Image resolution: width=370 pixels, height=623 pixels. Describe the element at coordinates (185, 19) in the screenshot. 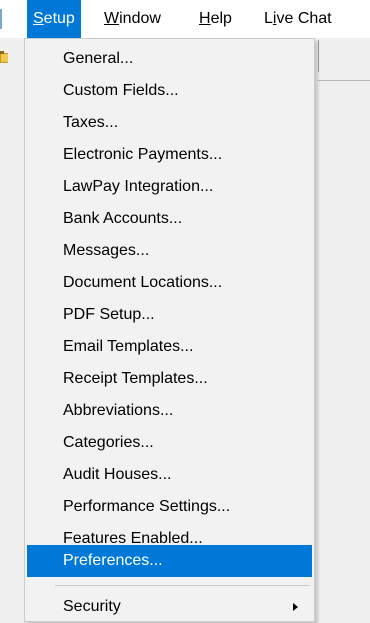

I see `menu-bar: Setup Window Help Live Chat` at that location.